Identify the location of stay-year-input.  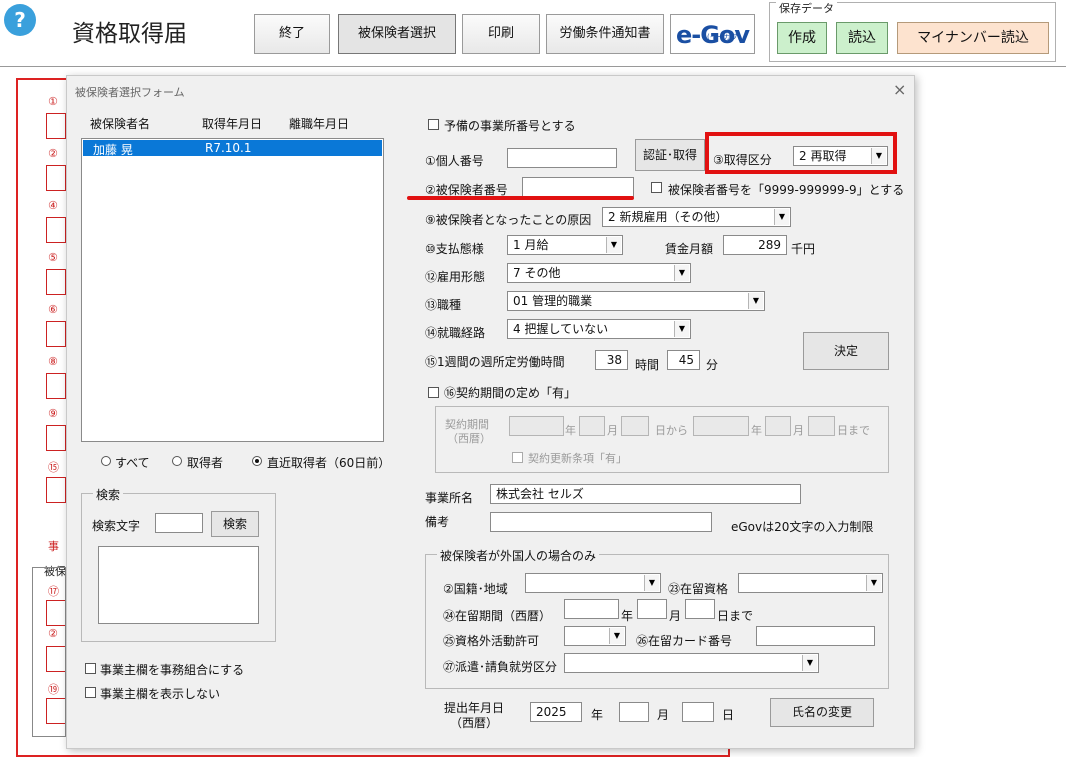
(591, 609).